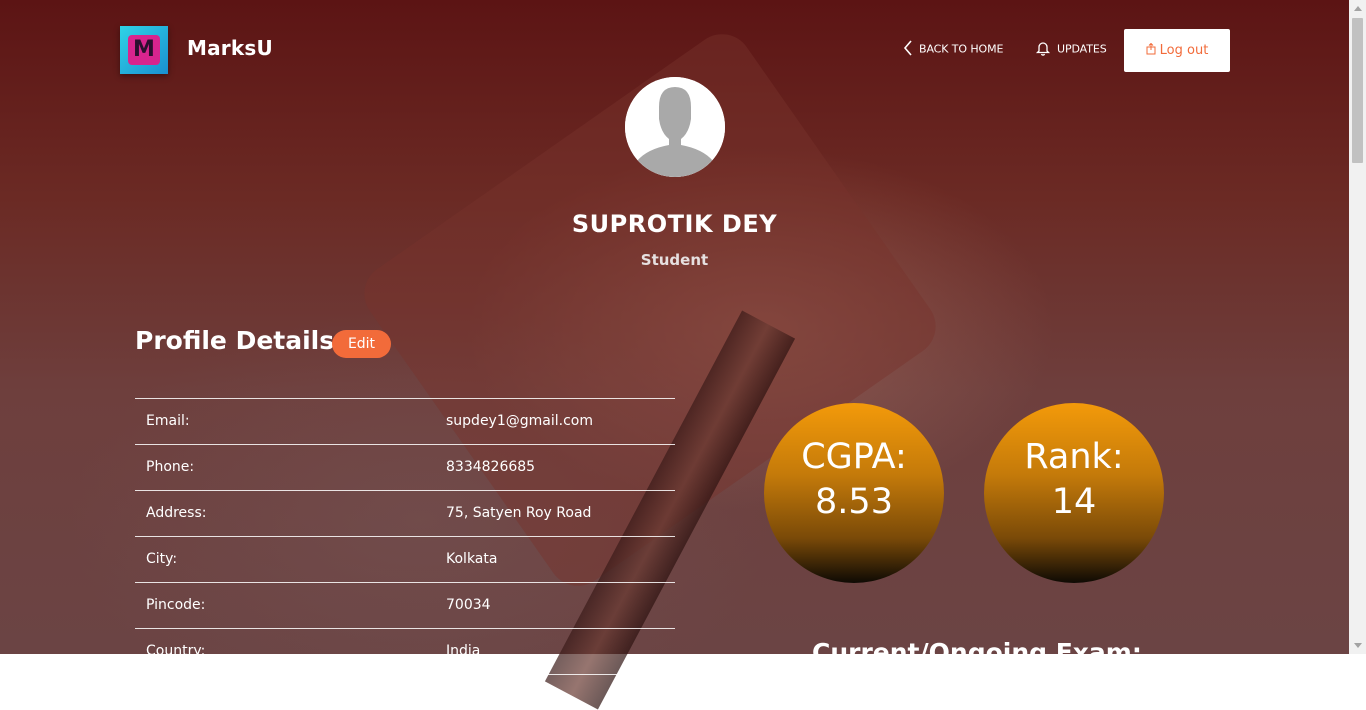  I want to click on row-key: Phone:, so click(170, 467).